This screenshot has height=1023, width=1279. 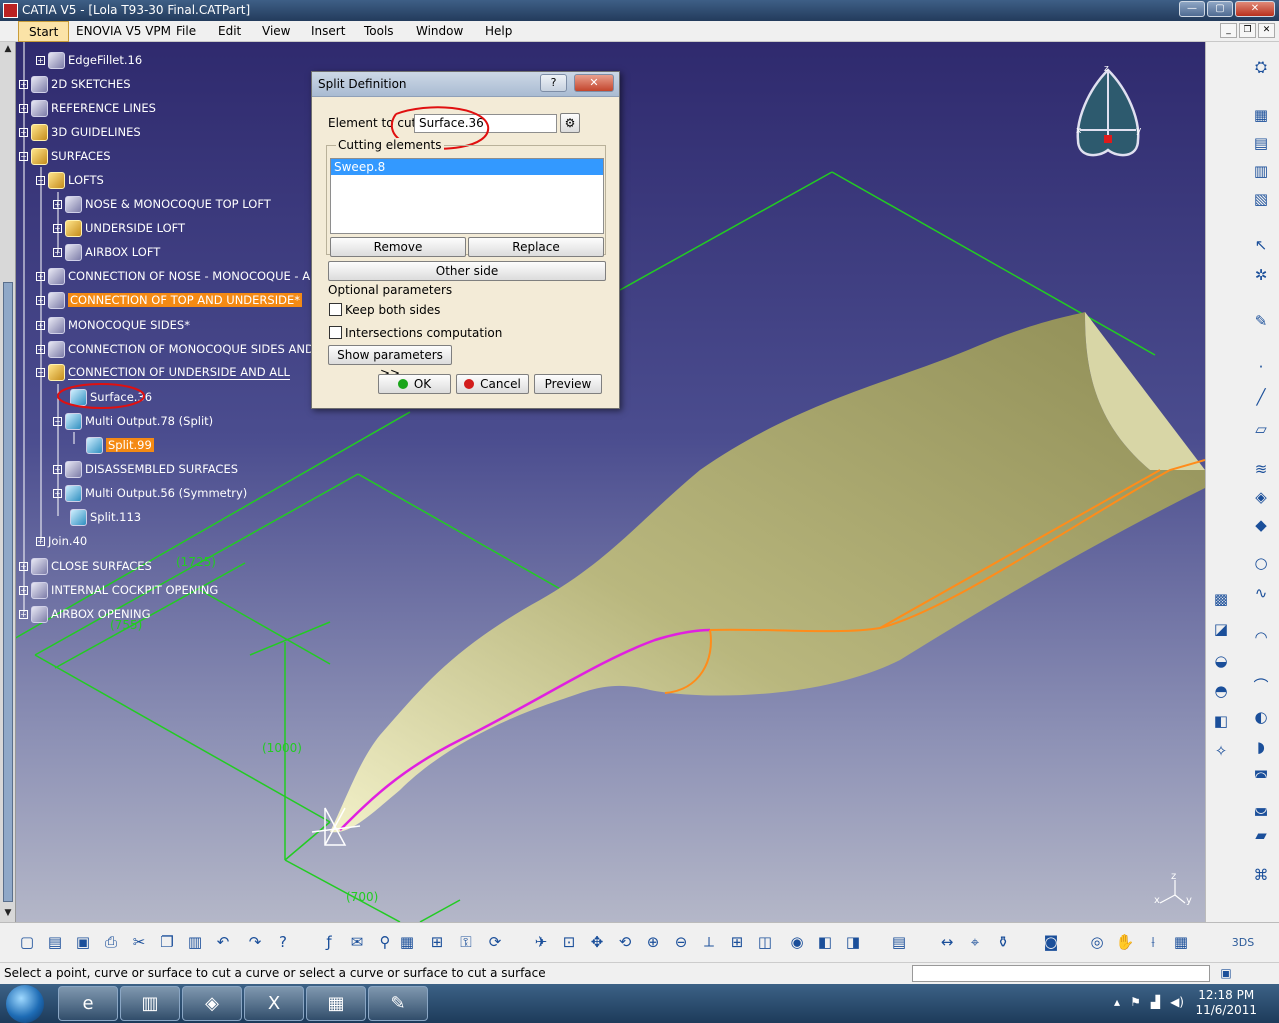 What do you see at coordinates (765, 942) in the screenshot?
I see `iso-view-icon: ◫` at bounding box center [765, 942].